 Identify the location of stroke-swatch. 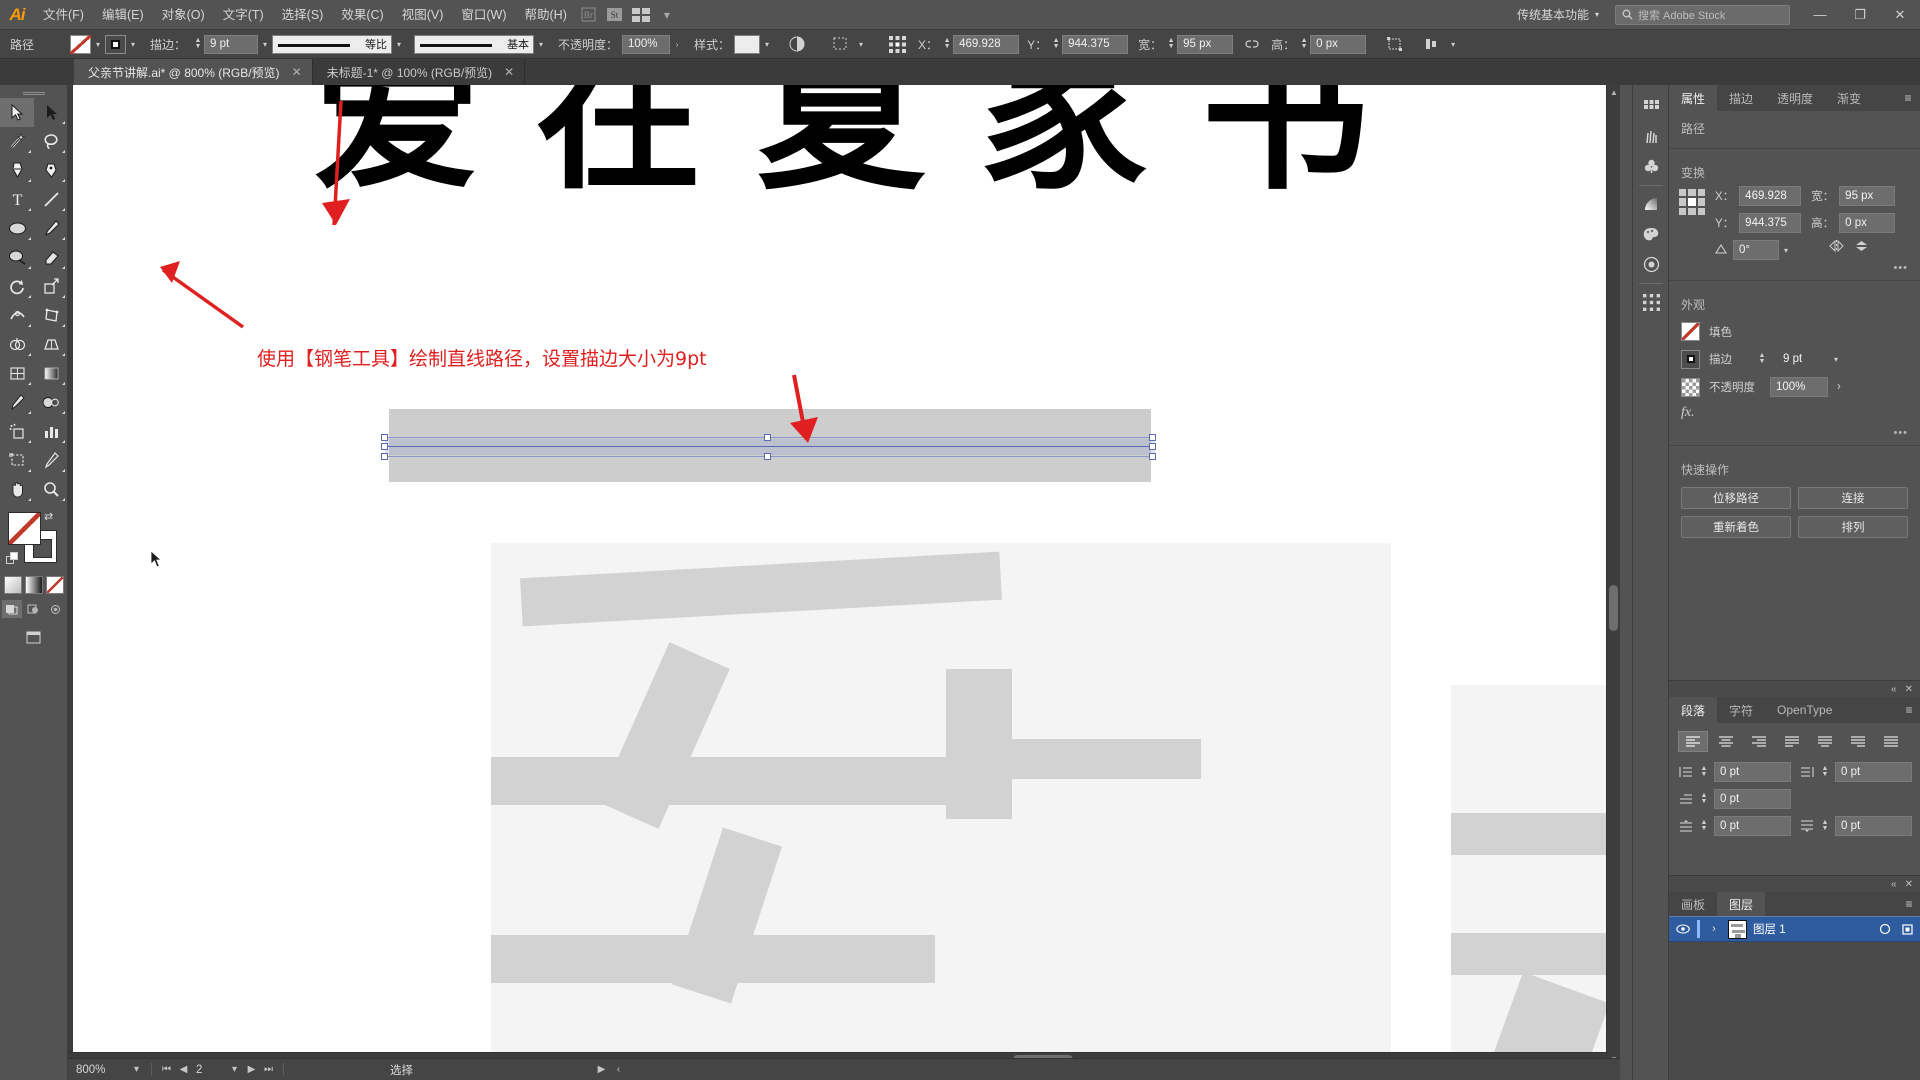
(115, 44).